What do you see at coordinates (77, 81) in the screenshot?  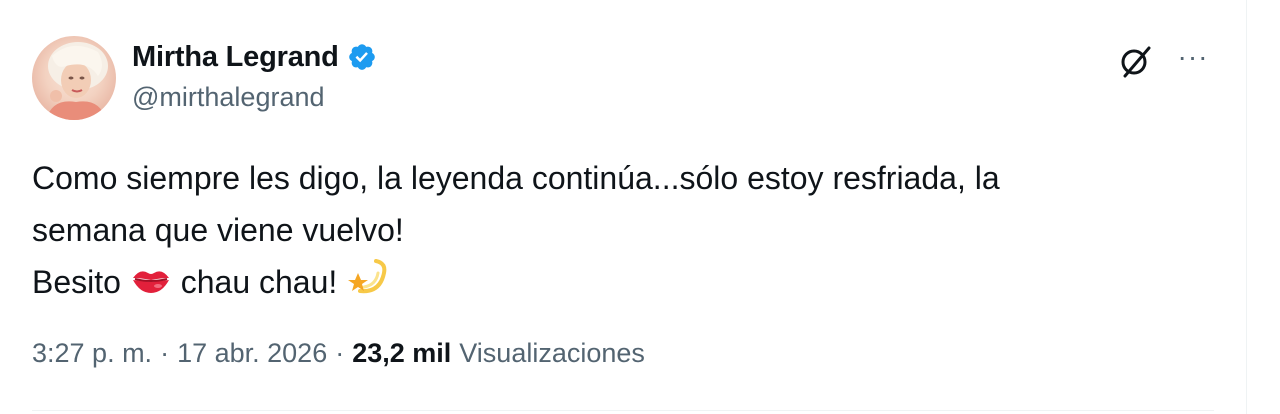 I see `avatar-image` at bounding box center [77, 81].